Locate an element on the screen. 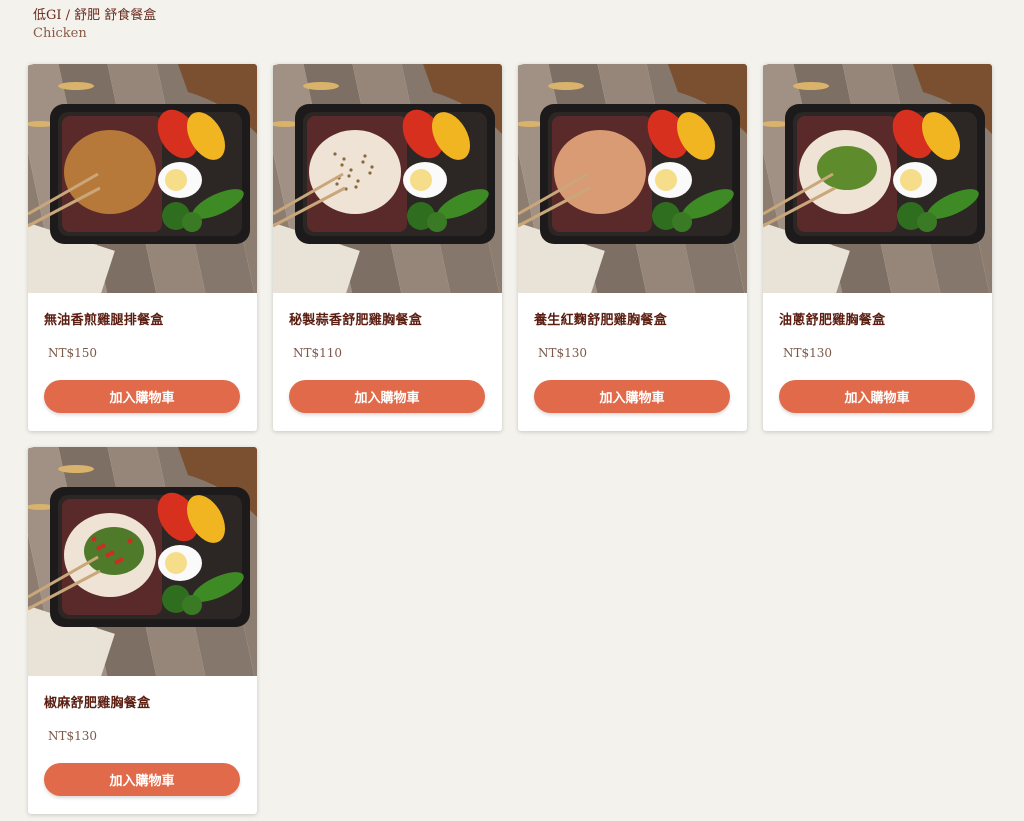 The width and height of the screenshot is (1024, 821). product-card: 秘製蒜香舒肥雞胸餐盒 NT$110 加入購物車 is located at coordinates (387, 247).